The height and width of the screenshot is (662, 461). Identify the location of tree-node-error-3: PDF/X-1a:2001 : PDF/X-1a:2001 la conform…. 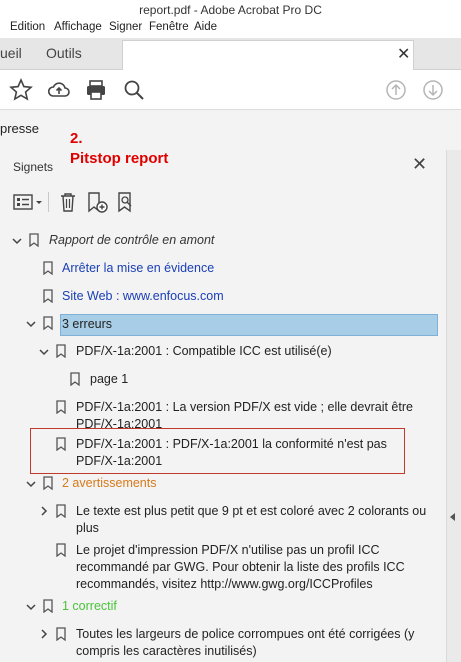
(231, 453).